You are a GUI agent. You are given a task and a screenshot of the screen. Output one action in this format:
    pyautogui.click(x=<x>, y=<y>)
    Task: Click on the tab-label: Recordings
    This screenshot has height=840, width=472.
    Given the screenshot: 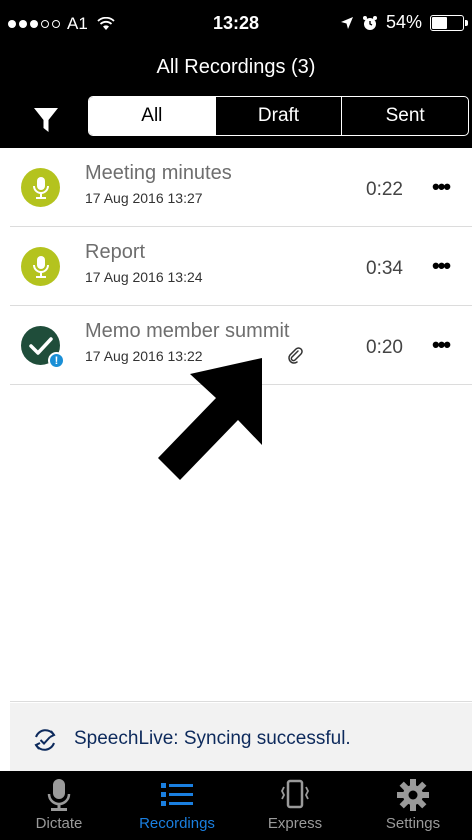 What is the action you would take?
    pyautogui.click(x=177, y=823)
    